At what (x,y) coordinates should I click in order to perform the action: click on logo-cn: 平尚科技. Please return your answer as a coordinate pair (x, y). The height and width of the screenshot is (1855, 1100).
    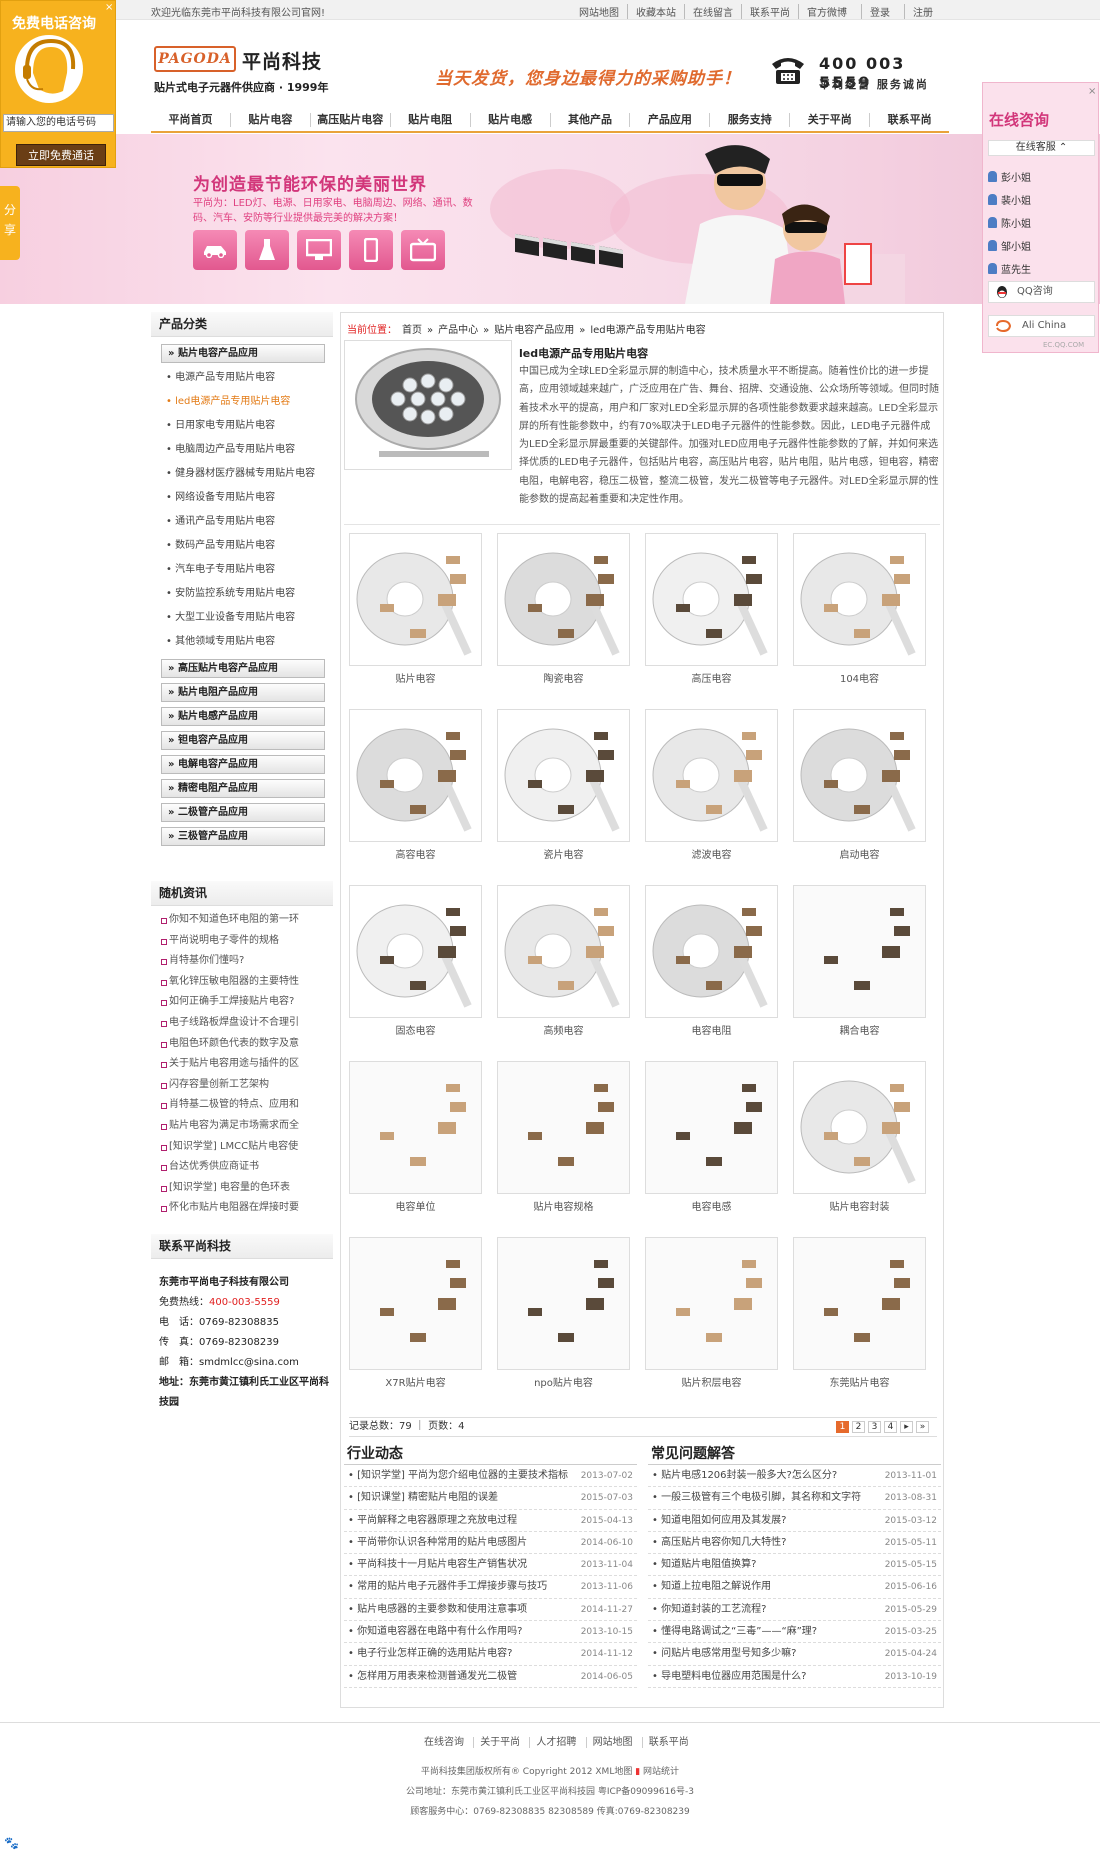
    Looking at the image, I should click on (282, 60).